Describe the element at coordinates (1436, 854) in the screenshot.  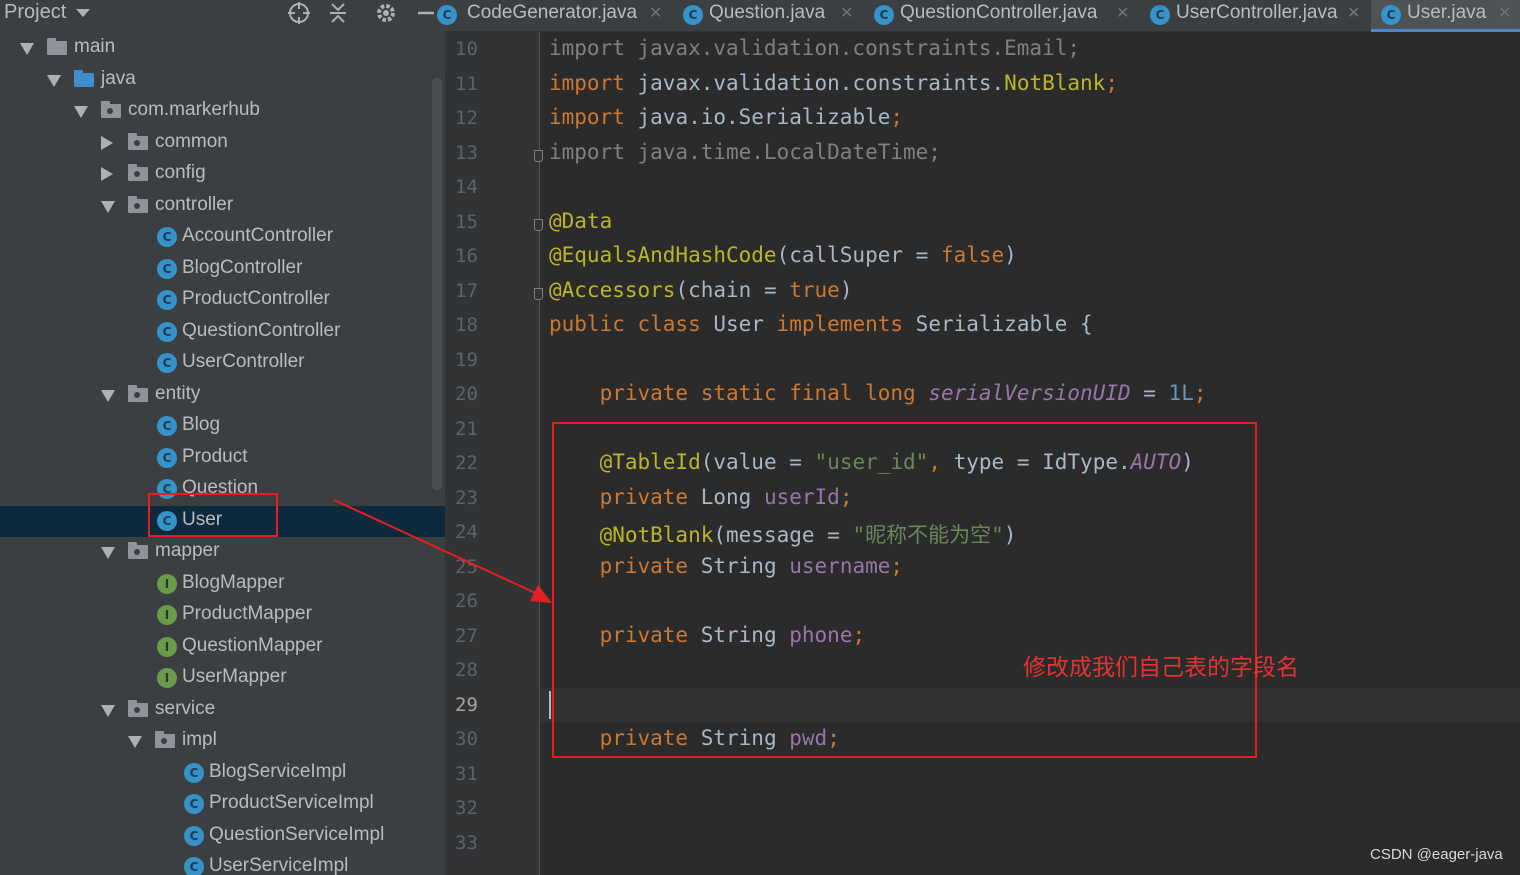
I see `watermark: CSDN @eager-java` at that location.